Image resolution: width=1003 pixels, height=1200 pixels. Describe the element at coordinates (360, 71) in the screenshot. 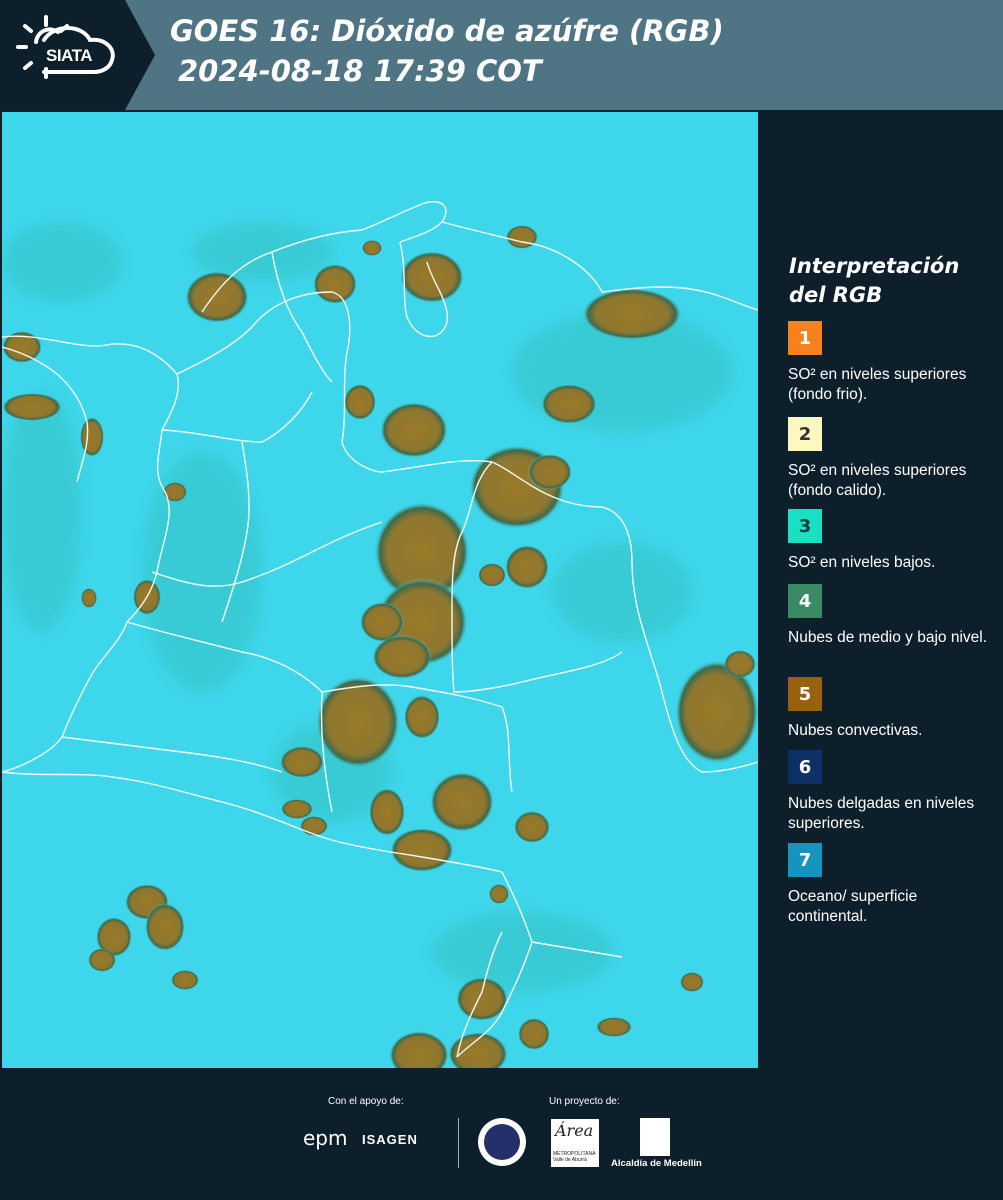

I see `page-timestamp: 2024-08-18 17:39 COT` at that location.